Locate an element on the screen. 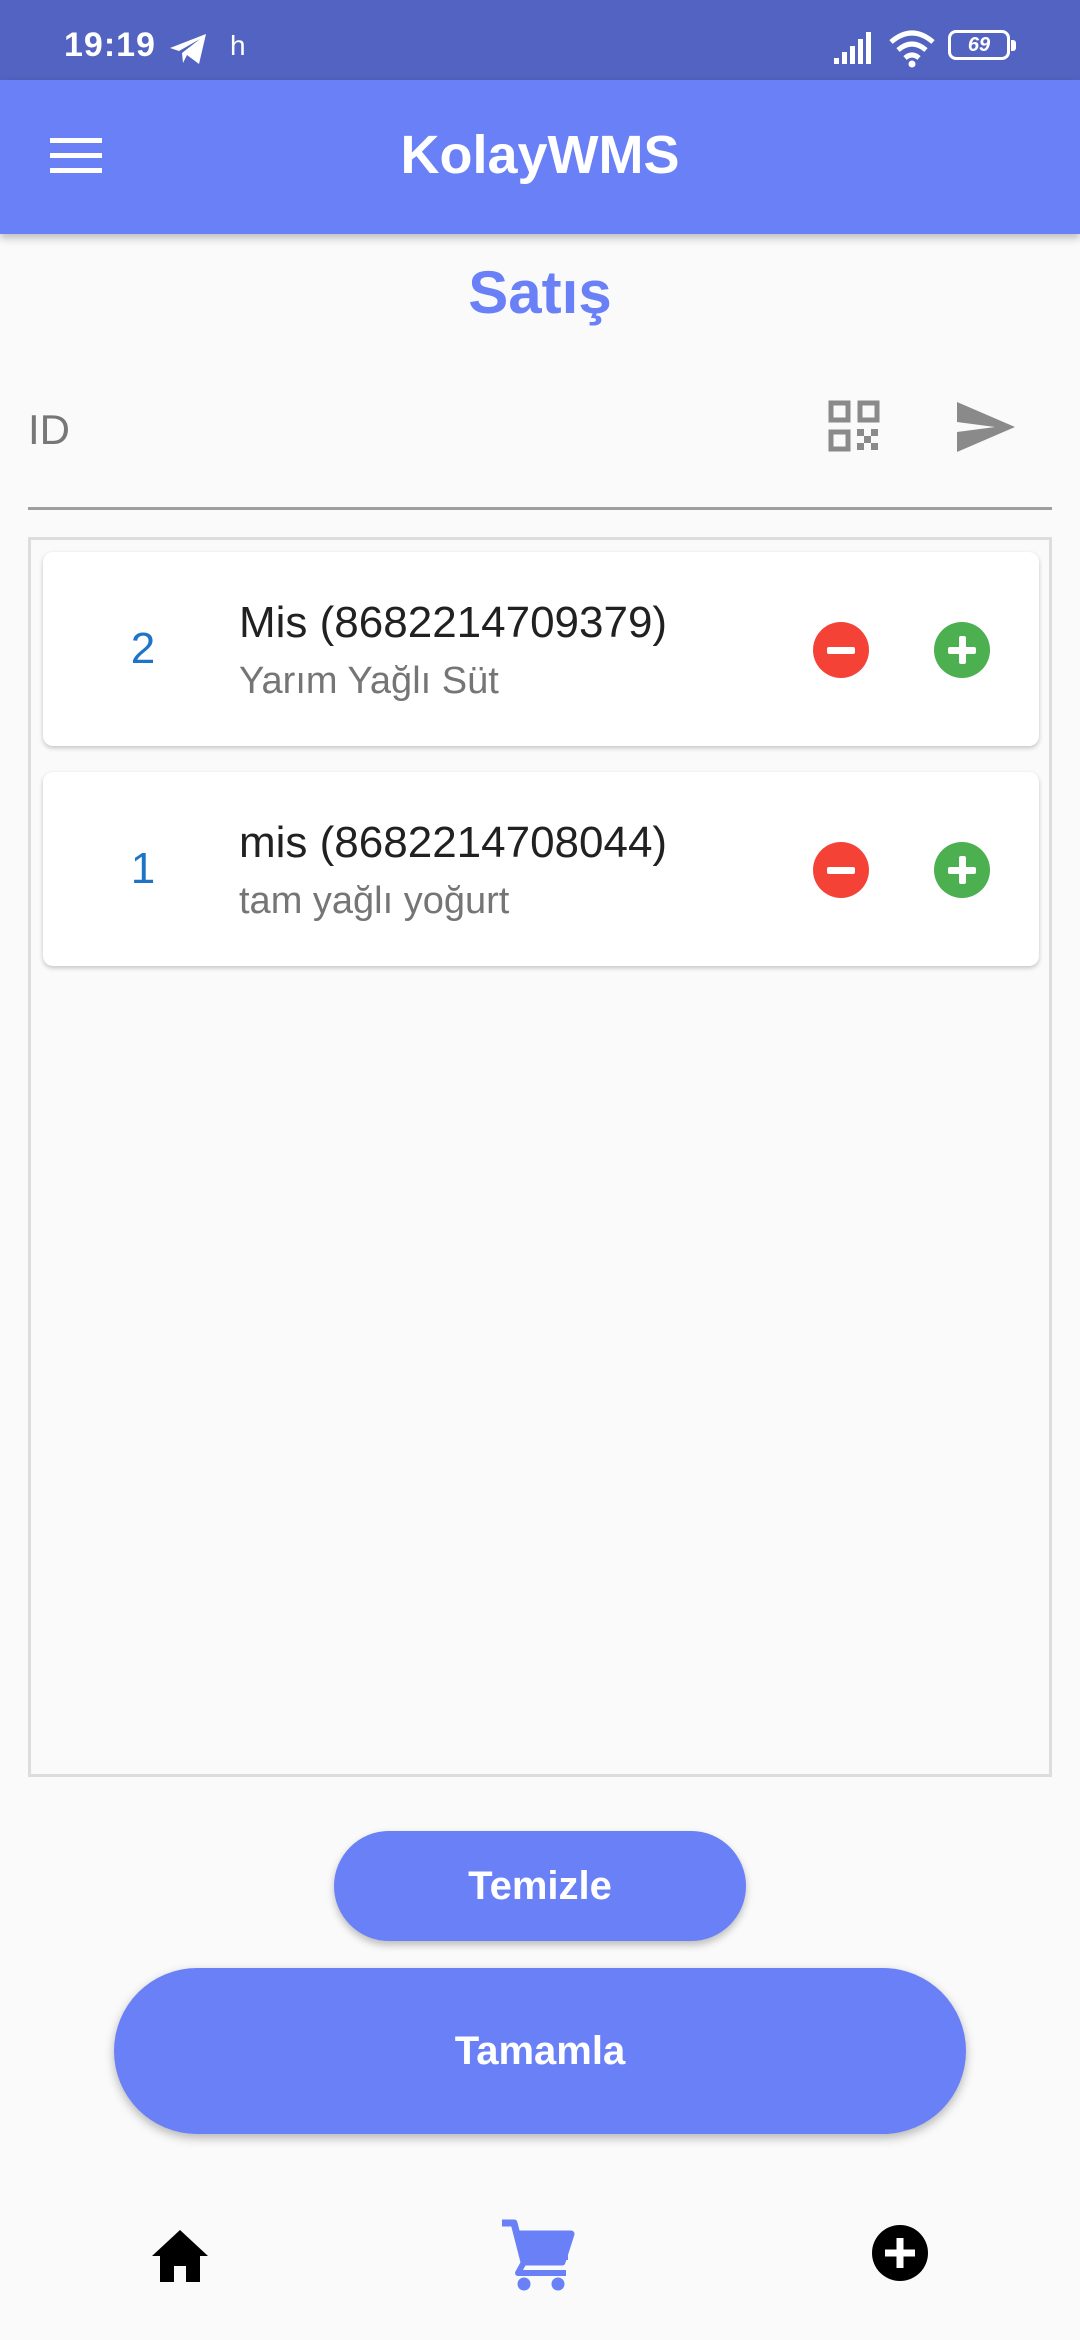 Image resolution: width=1080 pixels, height=2340 pixels. qr-code-icon is located at coordinates (854, 426).